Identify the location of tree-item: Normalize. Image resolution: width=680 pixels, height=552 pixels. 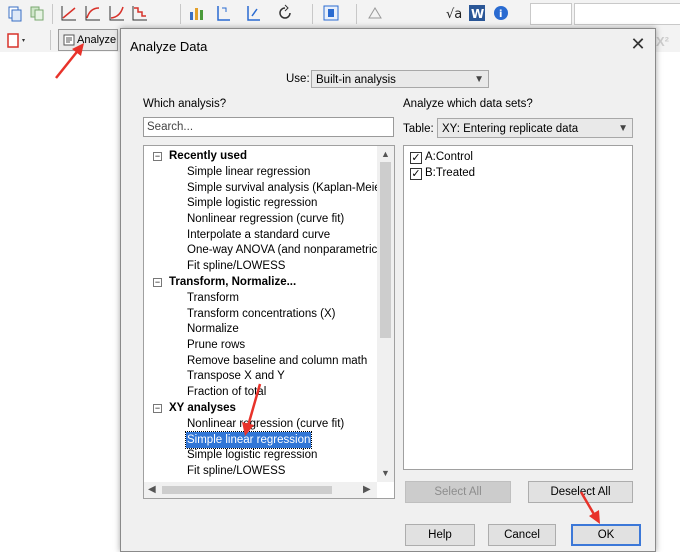
(213, 329).